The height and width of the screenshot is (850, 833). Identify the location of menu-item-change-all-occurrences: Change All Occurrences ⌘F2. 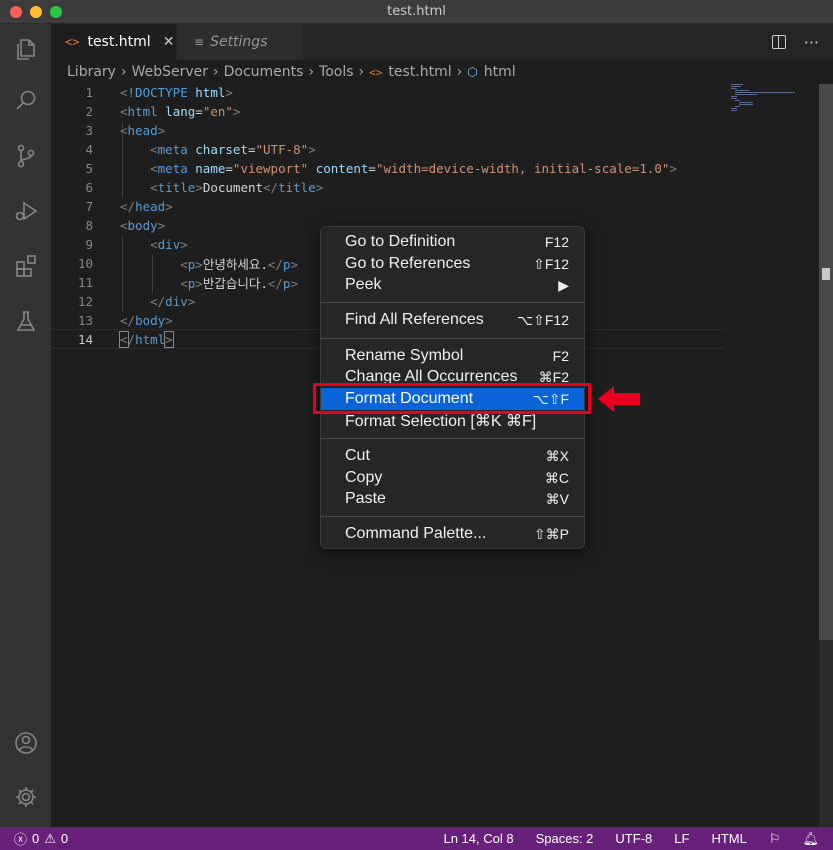
(452, 377).